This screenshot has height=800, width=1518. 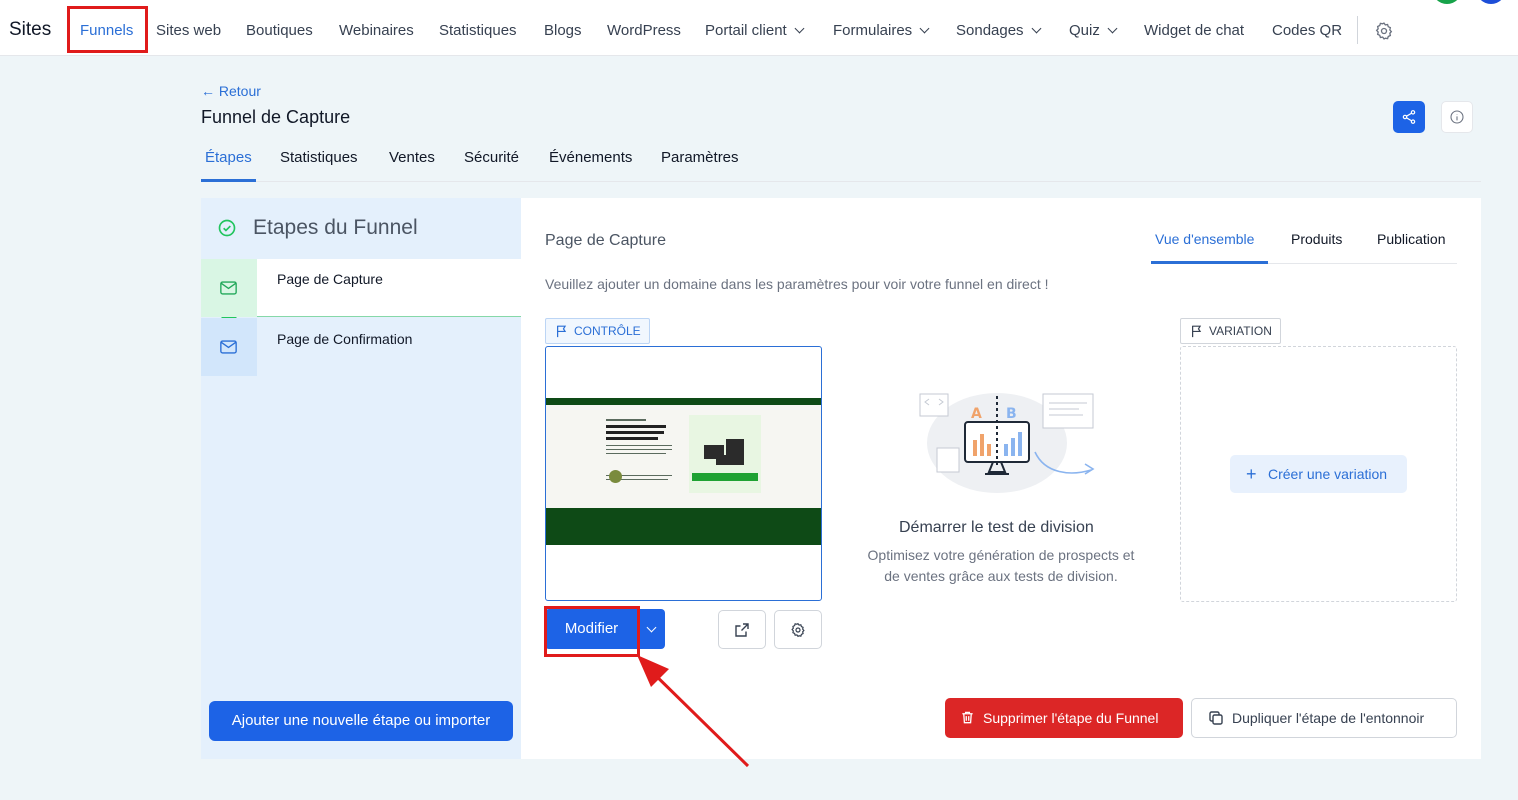 What do you see at coordinates (107, 29) in the screenshot?
I see `highlight-box-funnels` at bounding box center [107, 29].